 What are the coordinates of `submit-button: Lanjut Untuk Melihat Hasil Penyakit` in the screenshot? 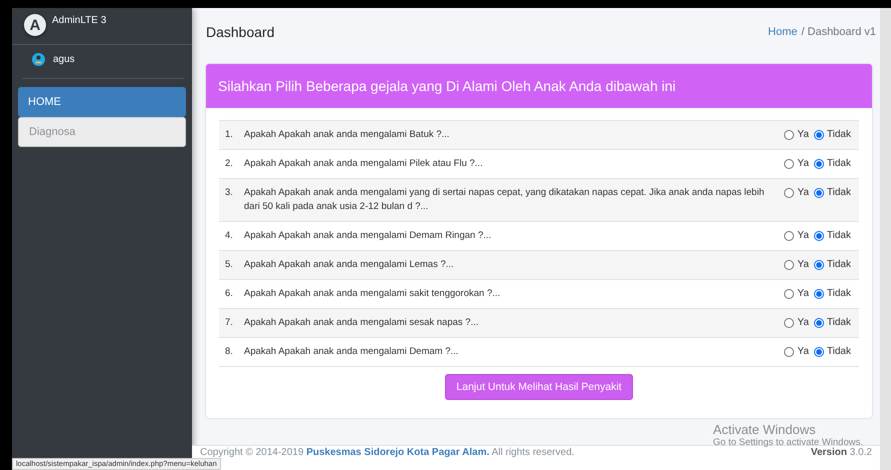 It's located at (539, 387).